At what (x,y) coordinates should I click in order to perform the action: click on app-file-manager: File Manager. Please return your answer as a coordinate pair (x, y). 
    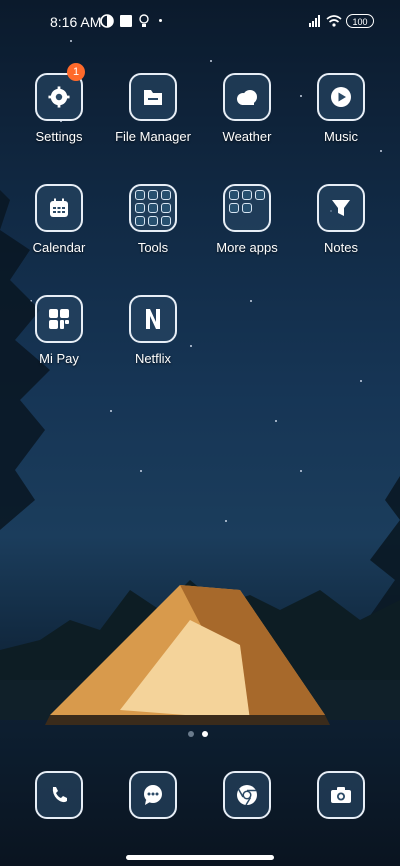
    Looking at the image, I should click on (153, 108).